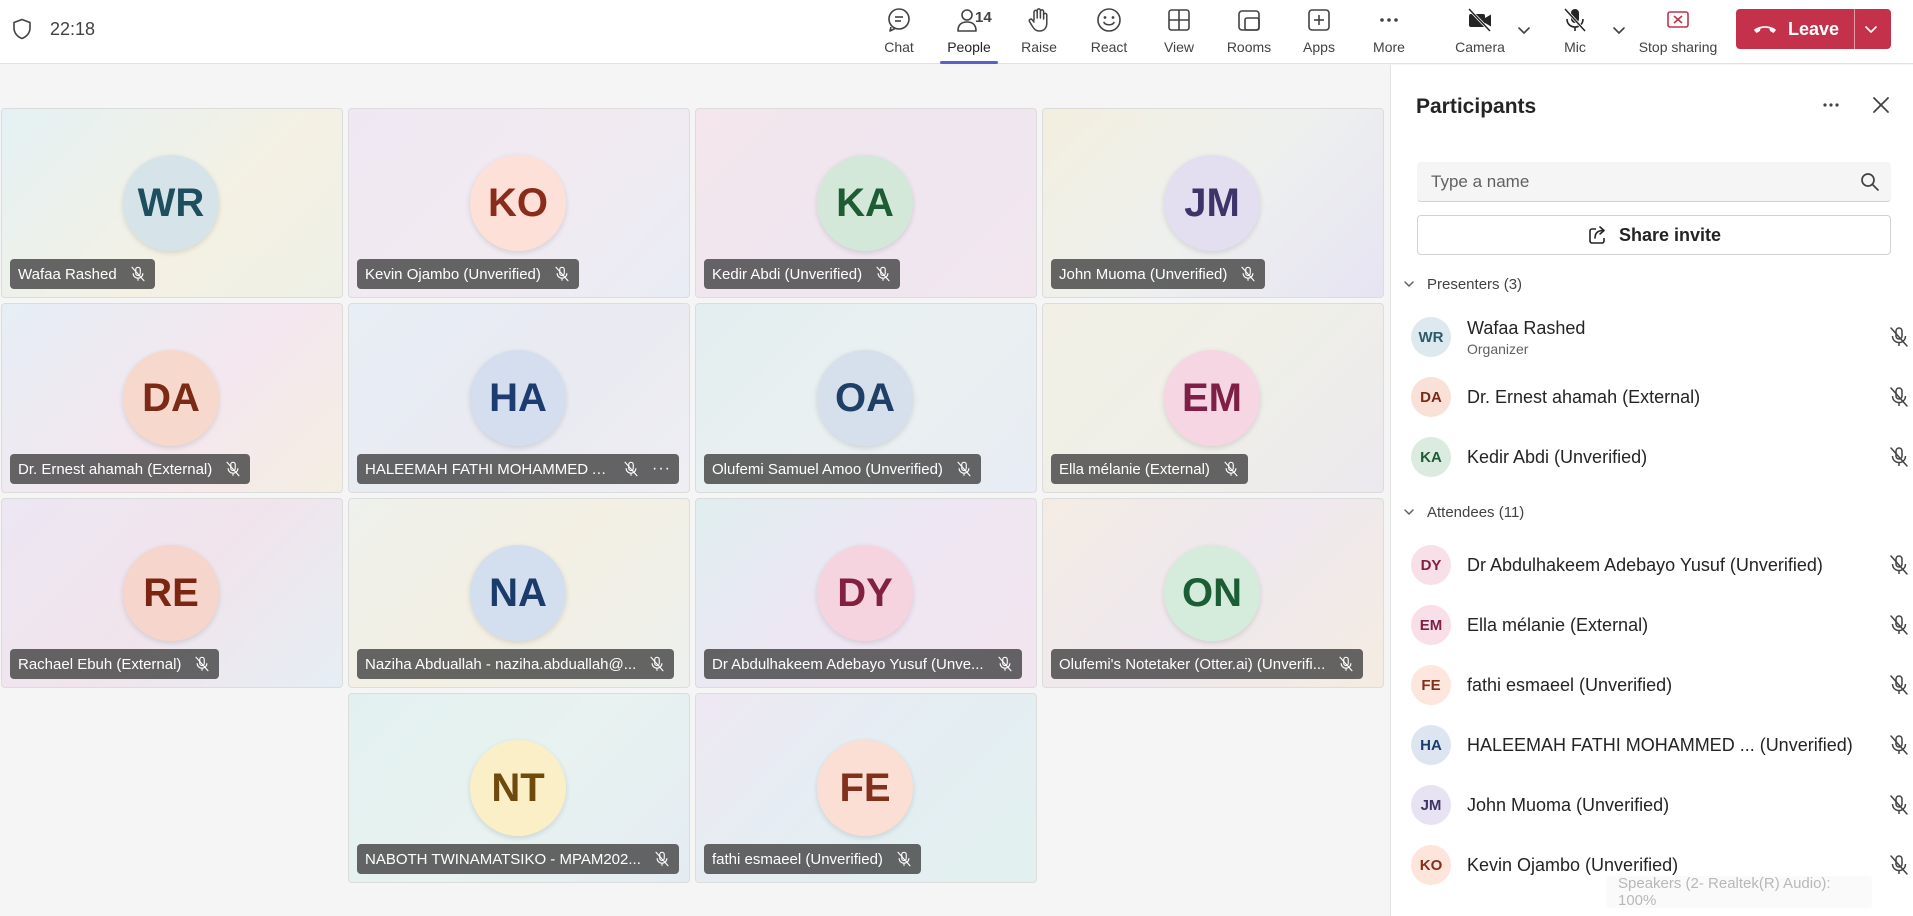  Describe the element at coordinates (1249, 47) in the screenshot. I see `rooms-label: Rooms` at that location.